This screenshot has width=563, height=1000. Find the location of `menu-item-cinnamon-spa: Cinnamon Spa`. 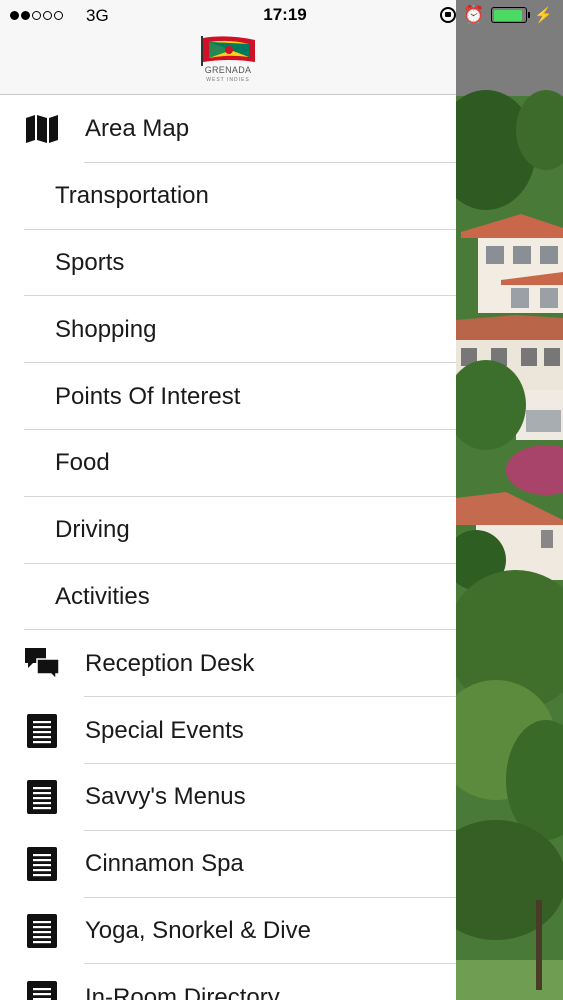

menu-item-cinnamon-spa: Cinnamon Spa is located at coordinates (228, 864).